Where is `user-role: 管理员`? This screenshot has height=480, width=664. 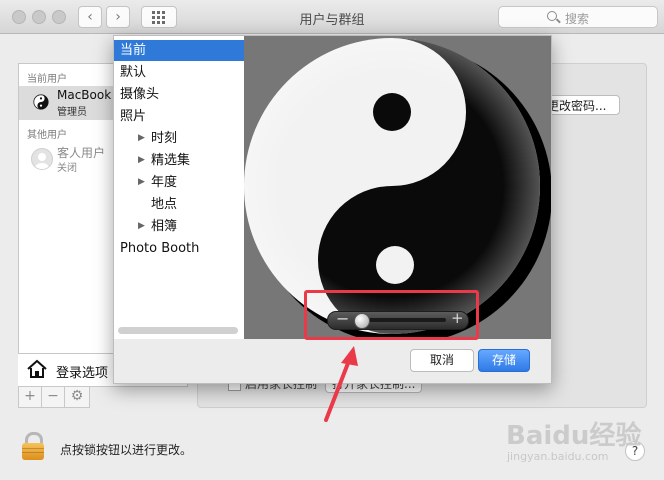
user-role: 管理员 is located at coordinates (72, 112).